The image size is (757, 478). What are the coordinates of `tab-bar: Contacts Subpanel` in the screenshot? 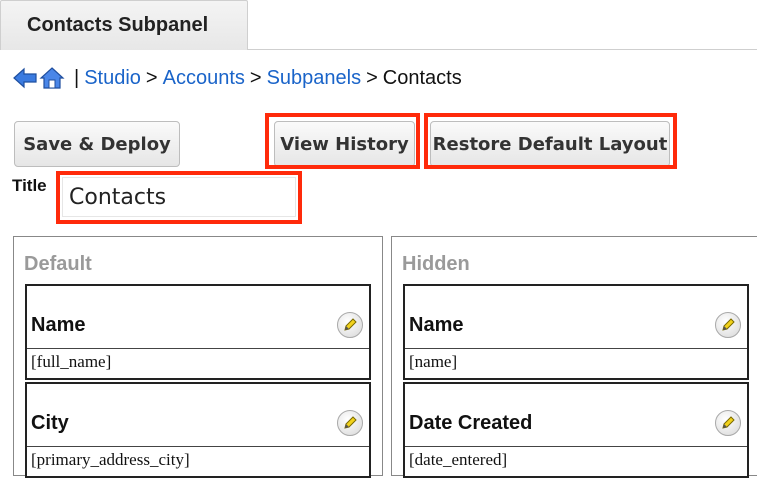 It's located at (378, 26).